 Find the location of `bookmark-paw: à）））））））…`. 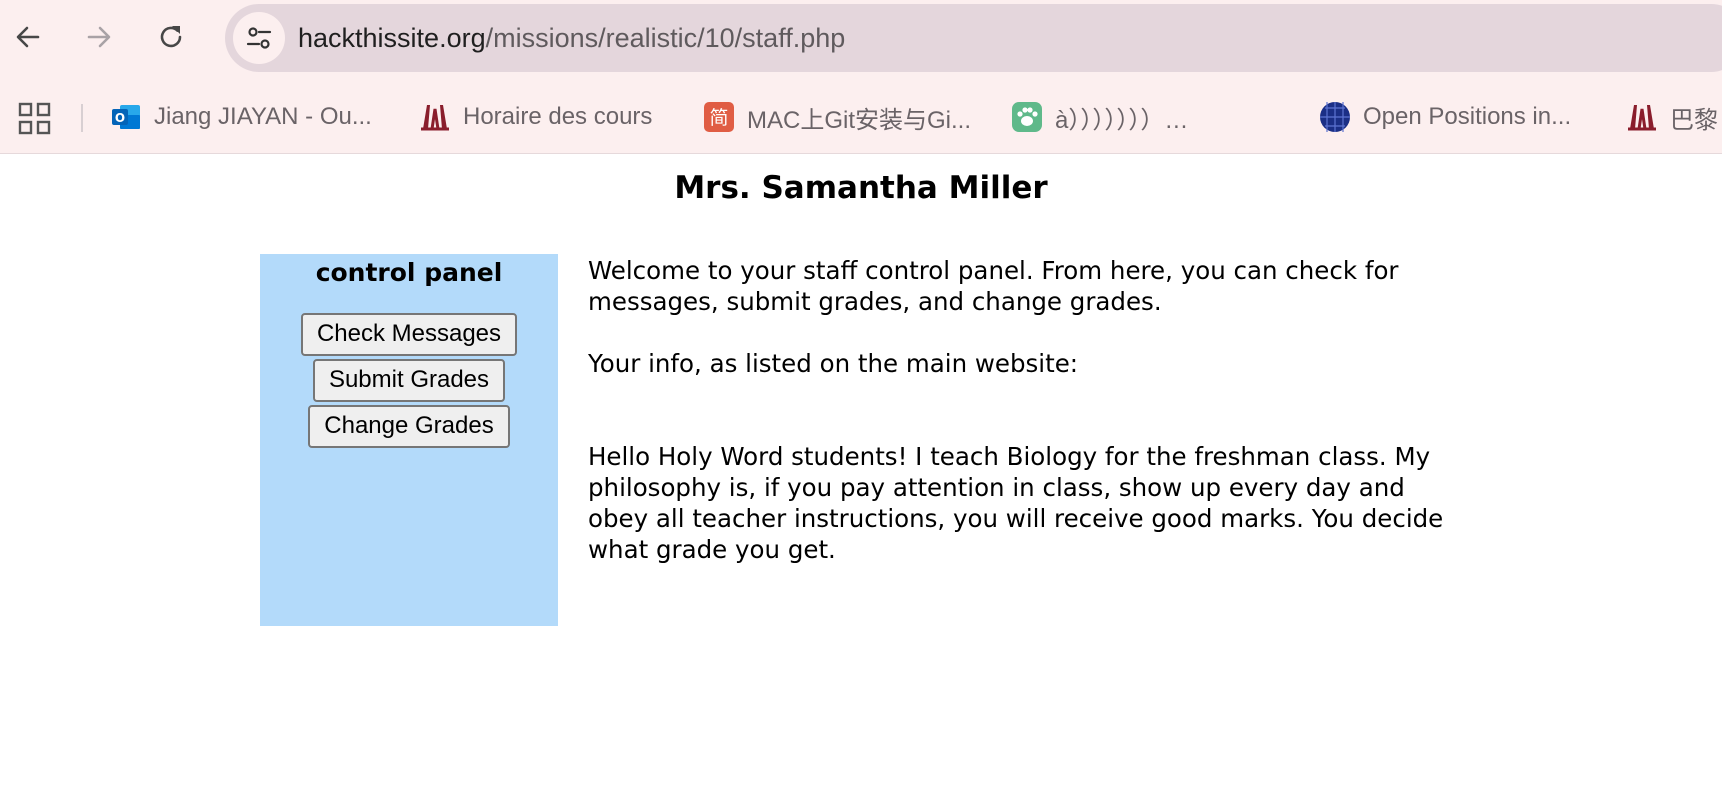

bookmark-paw: à）））））））… is located at coordinates (1099, 117).